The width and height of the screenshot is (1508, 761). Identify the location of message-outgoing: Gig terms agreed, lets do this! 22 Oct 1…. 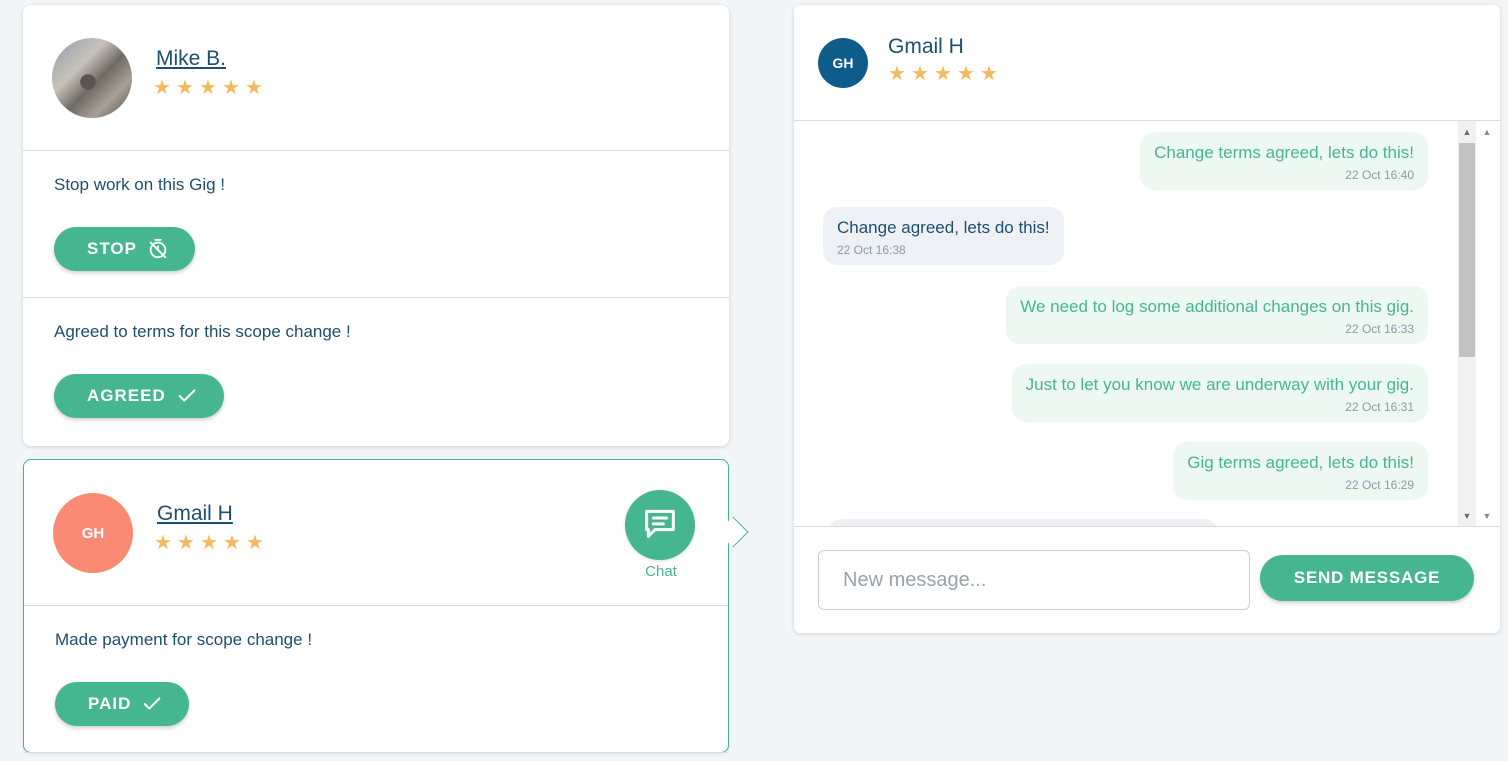
(1300, 471).